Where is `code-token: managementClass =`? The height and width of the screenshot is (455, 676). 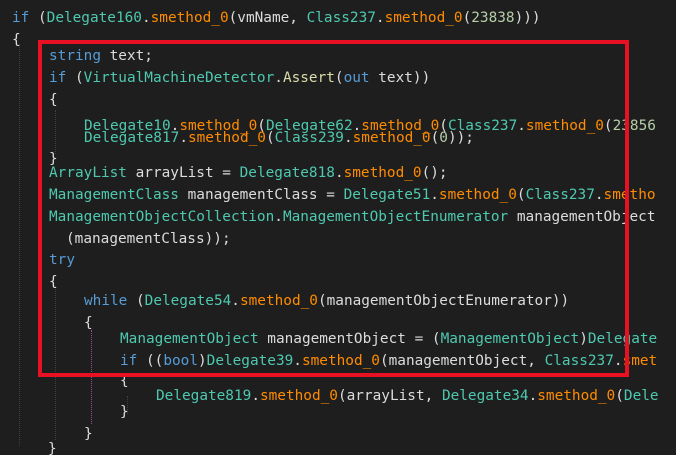 code-token: managementClass = is located at coordinates (261, 195).